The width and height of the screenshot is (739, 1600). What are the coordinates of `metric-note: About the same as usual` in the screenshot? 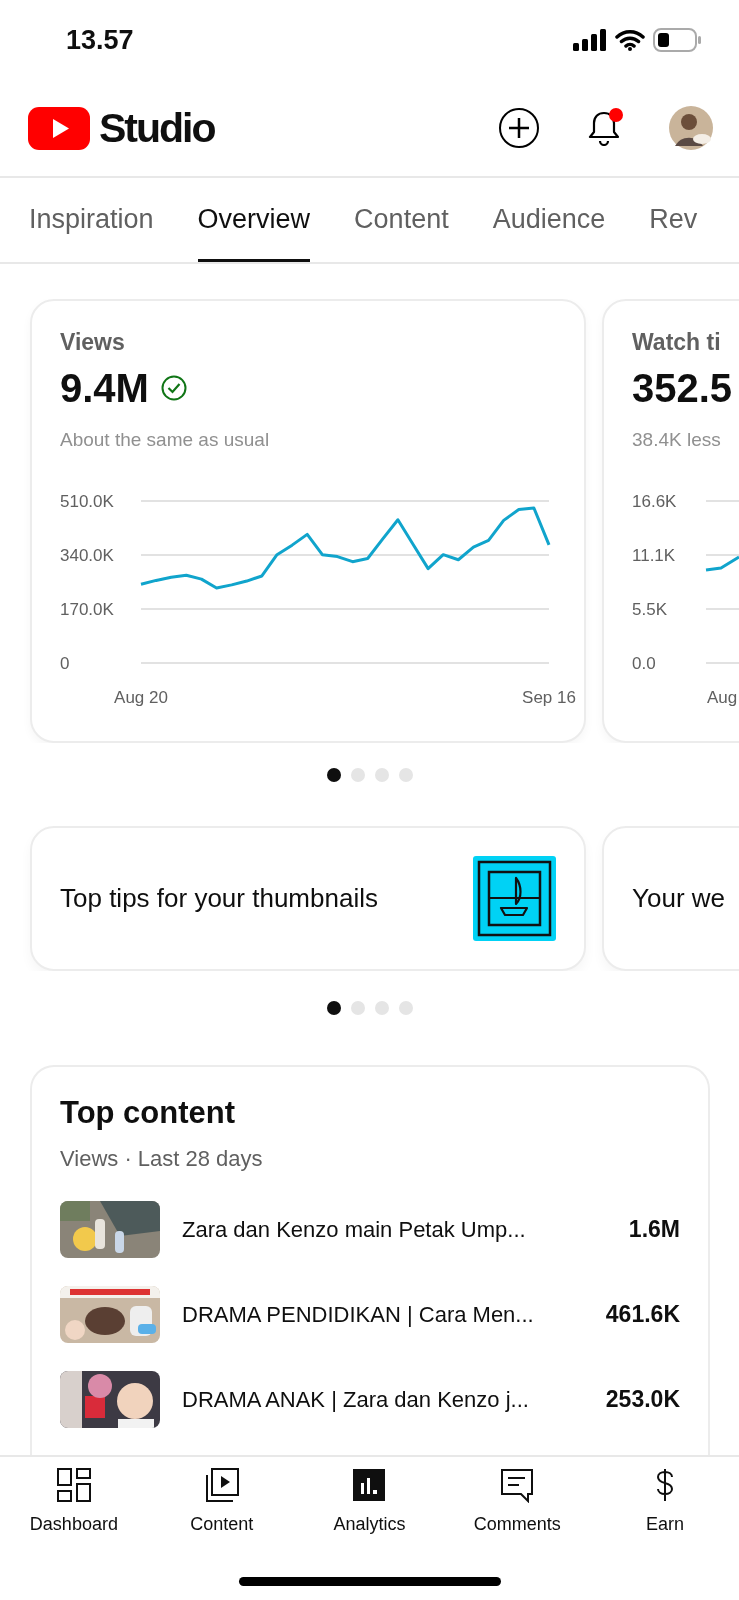 It's located at (165, 440).